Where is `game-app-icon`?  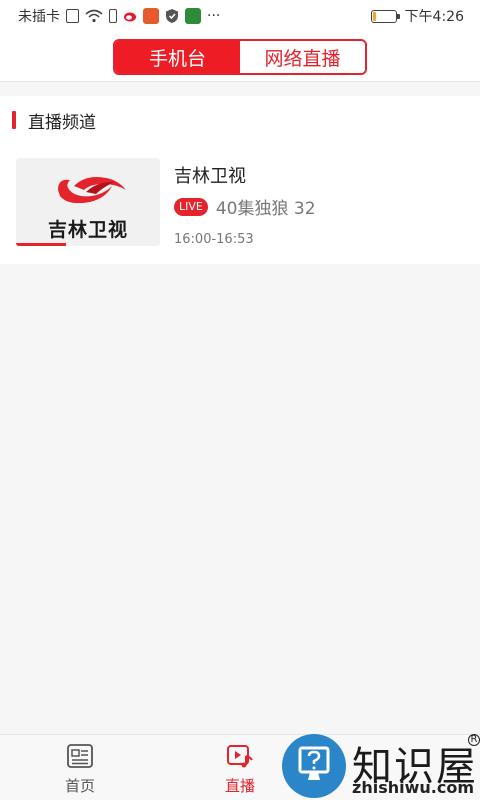
game-app-icon is located at coordinates (193, 16).